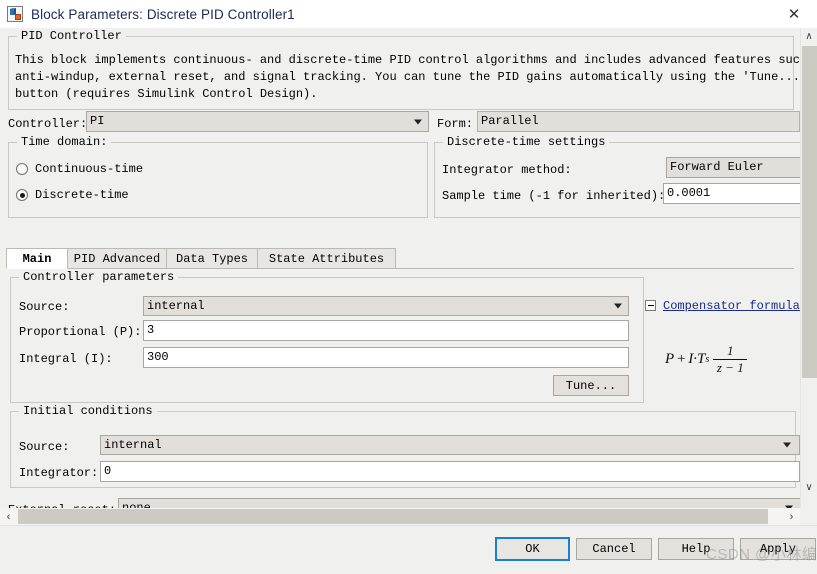  I want to click on formula-fraction: 1 z − 1, so click(730, 359).